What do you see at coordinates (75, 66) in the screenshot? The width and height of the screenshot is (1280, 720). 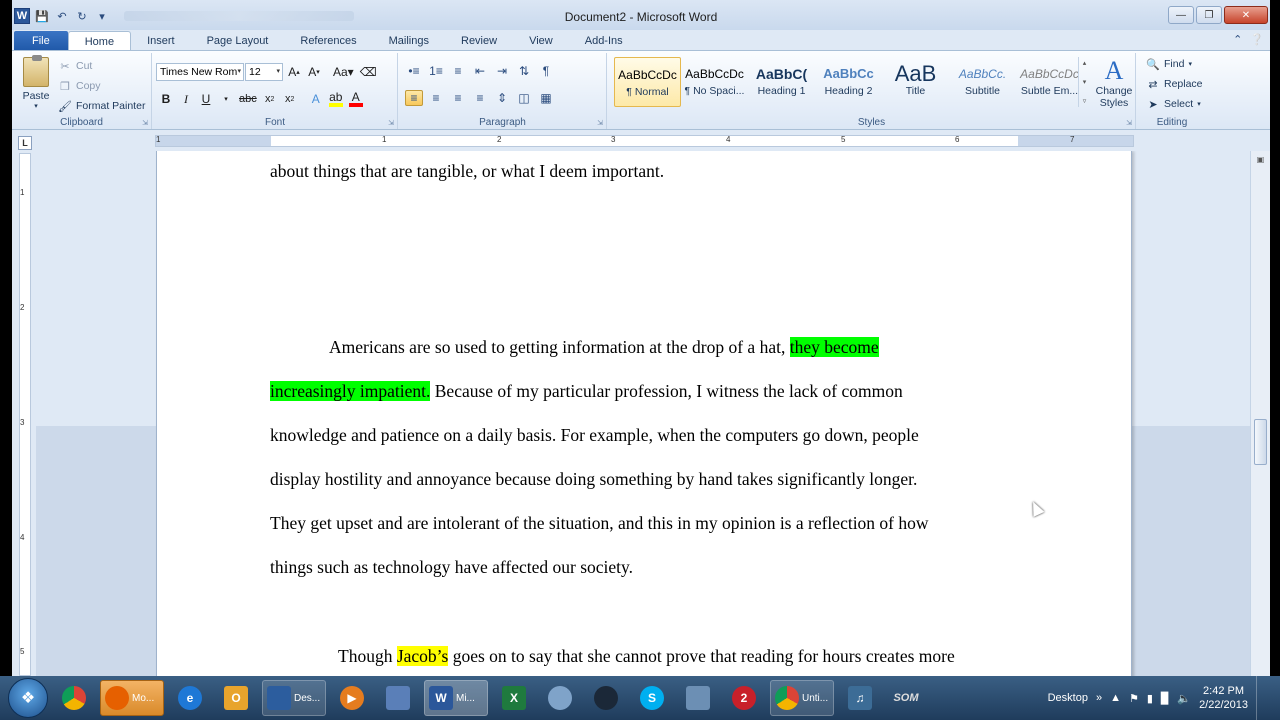 I see `cut-button: ✂ Cut` at bounding box center [75, 66].